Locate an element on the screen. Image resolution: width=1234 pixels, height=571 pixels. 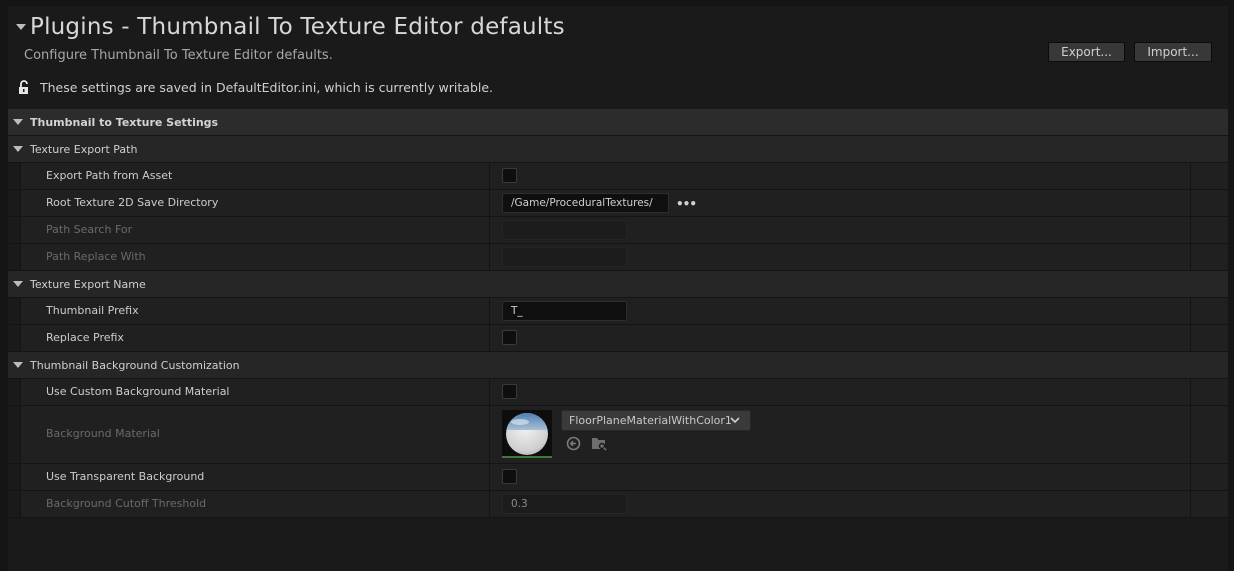
property-label: Path Replace With is located at coordinates (96, 256).